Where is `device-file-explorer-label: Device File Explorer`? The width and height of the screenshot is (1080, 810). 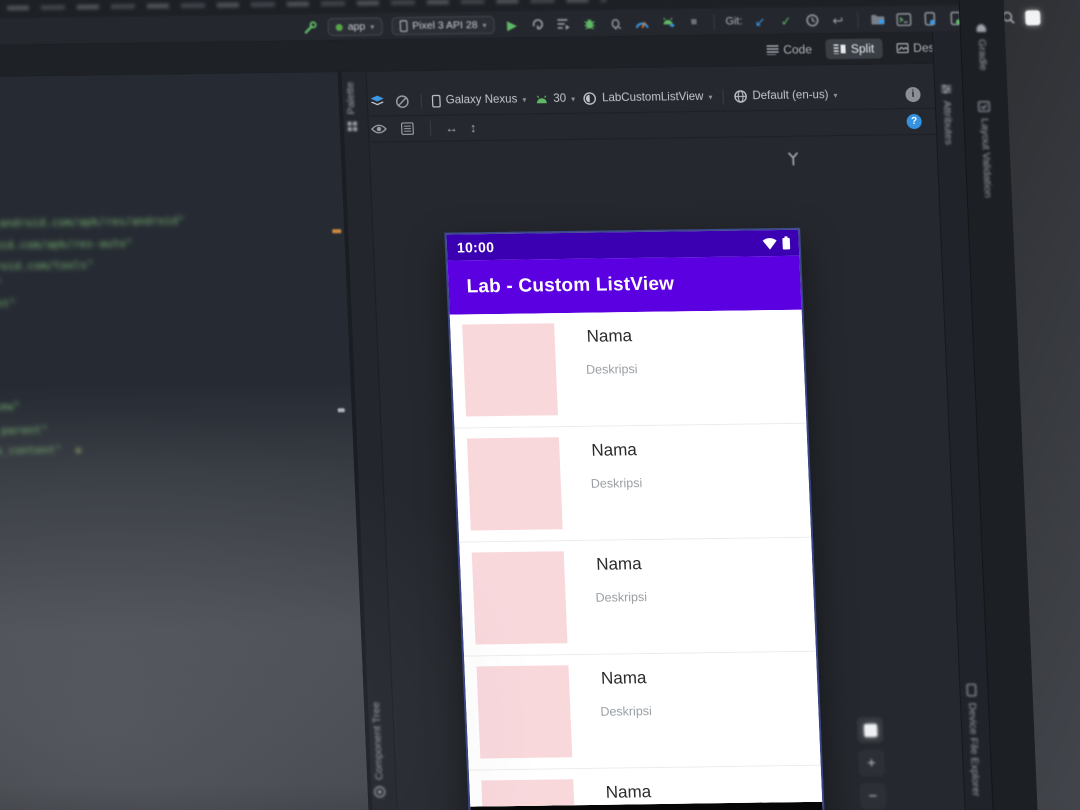 device-file-explorer-label: Device File Explorer is located at coordinates (974, 749).